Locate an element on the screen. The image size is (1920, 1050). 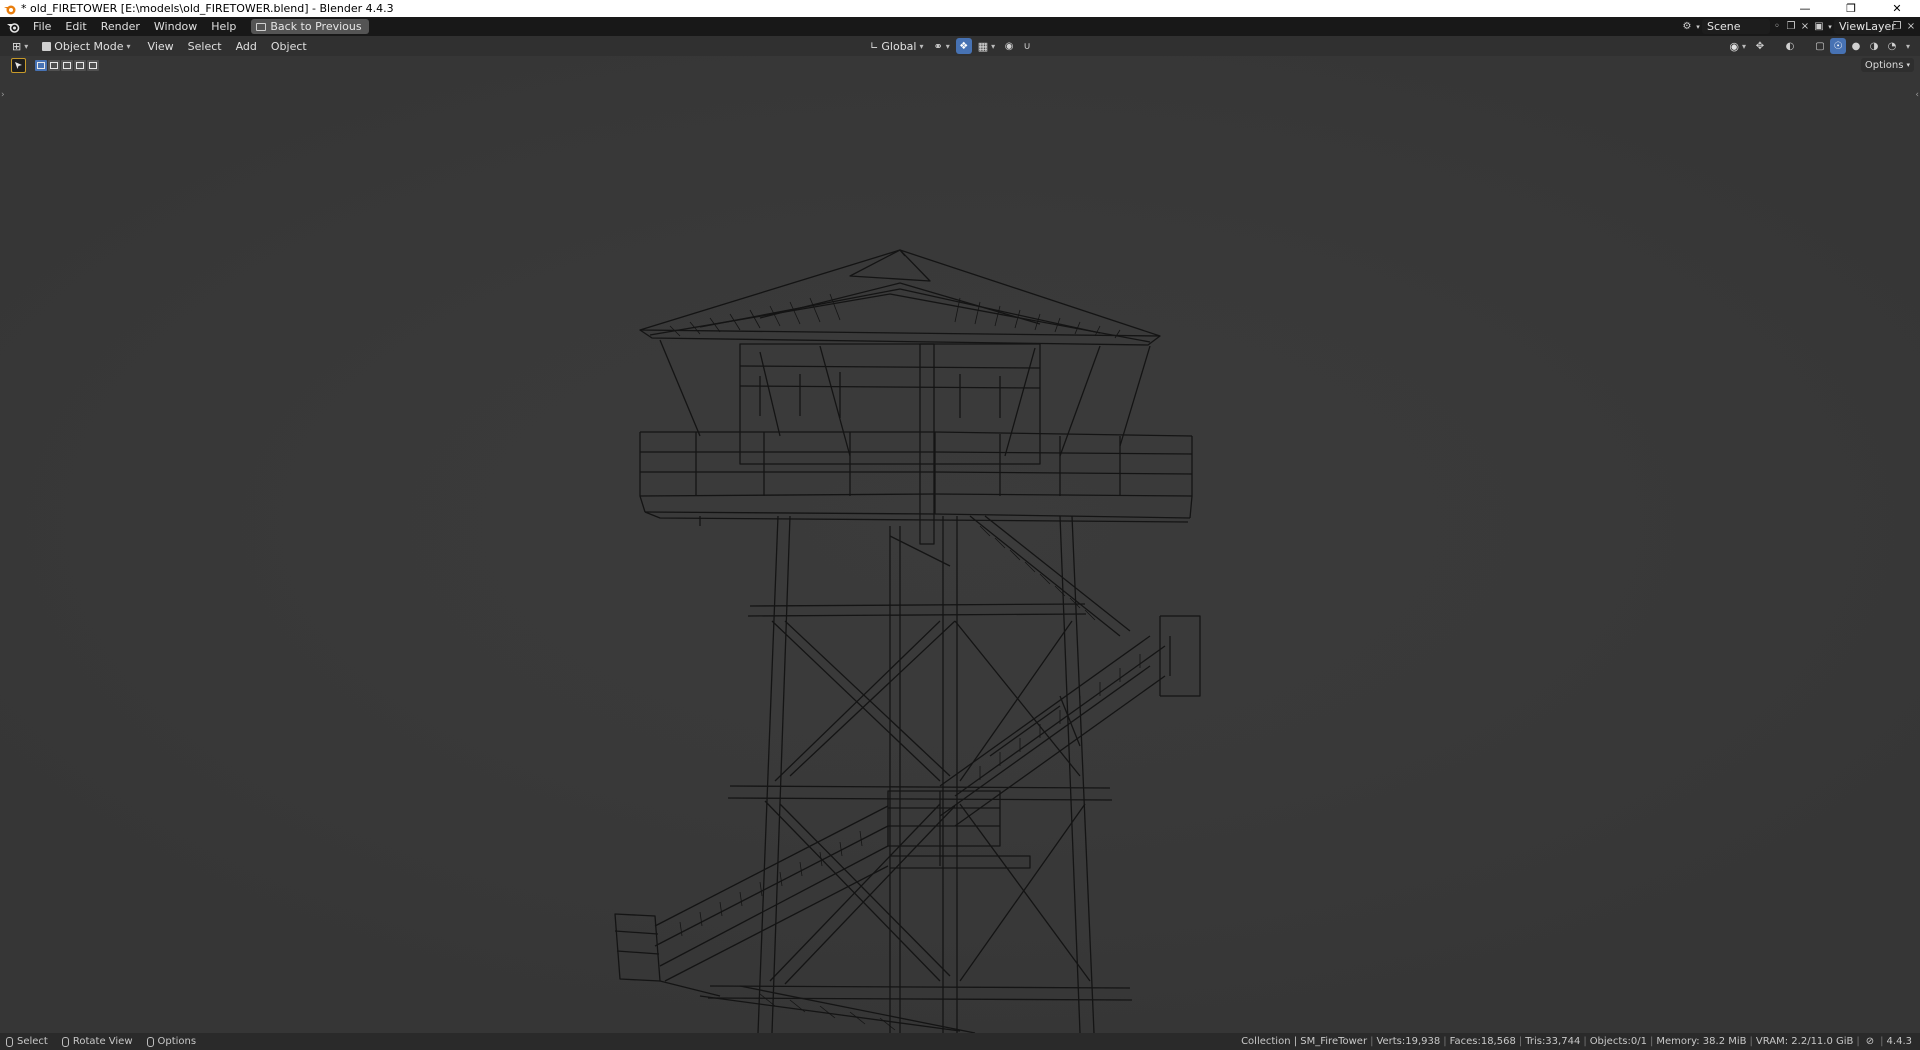
transform-orientation-dropdown: ∟ Global ▾ is located at coordinates (897, 46).